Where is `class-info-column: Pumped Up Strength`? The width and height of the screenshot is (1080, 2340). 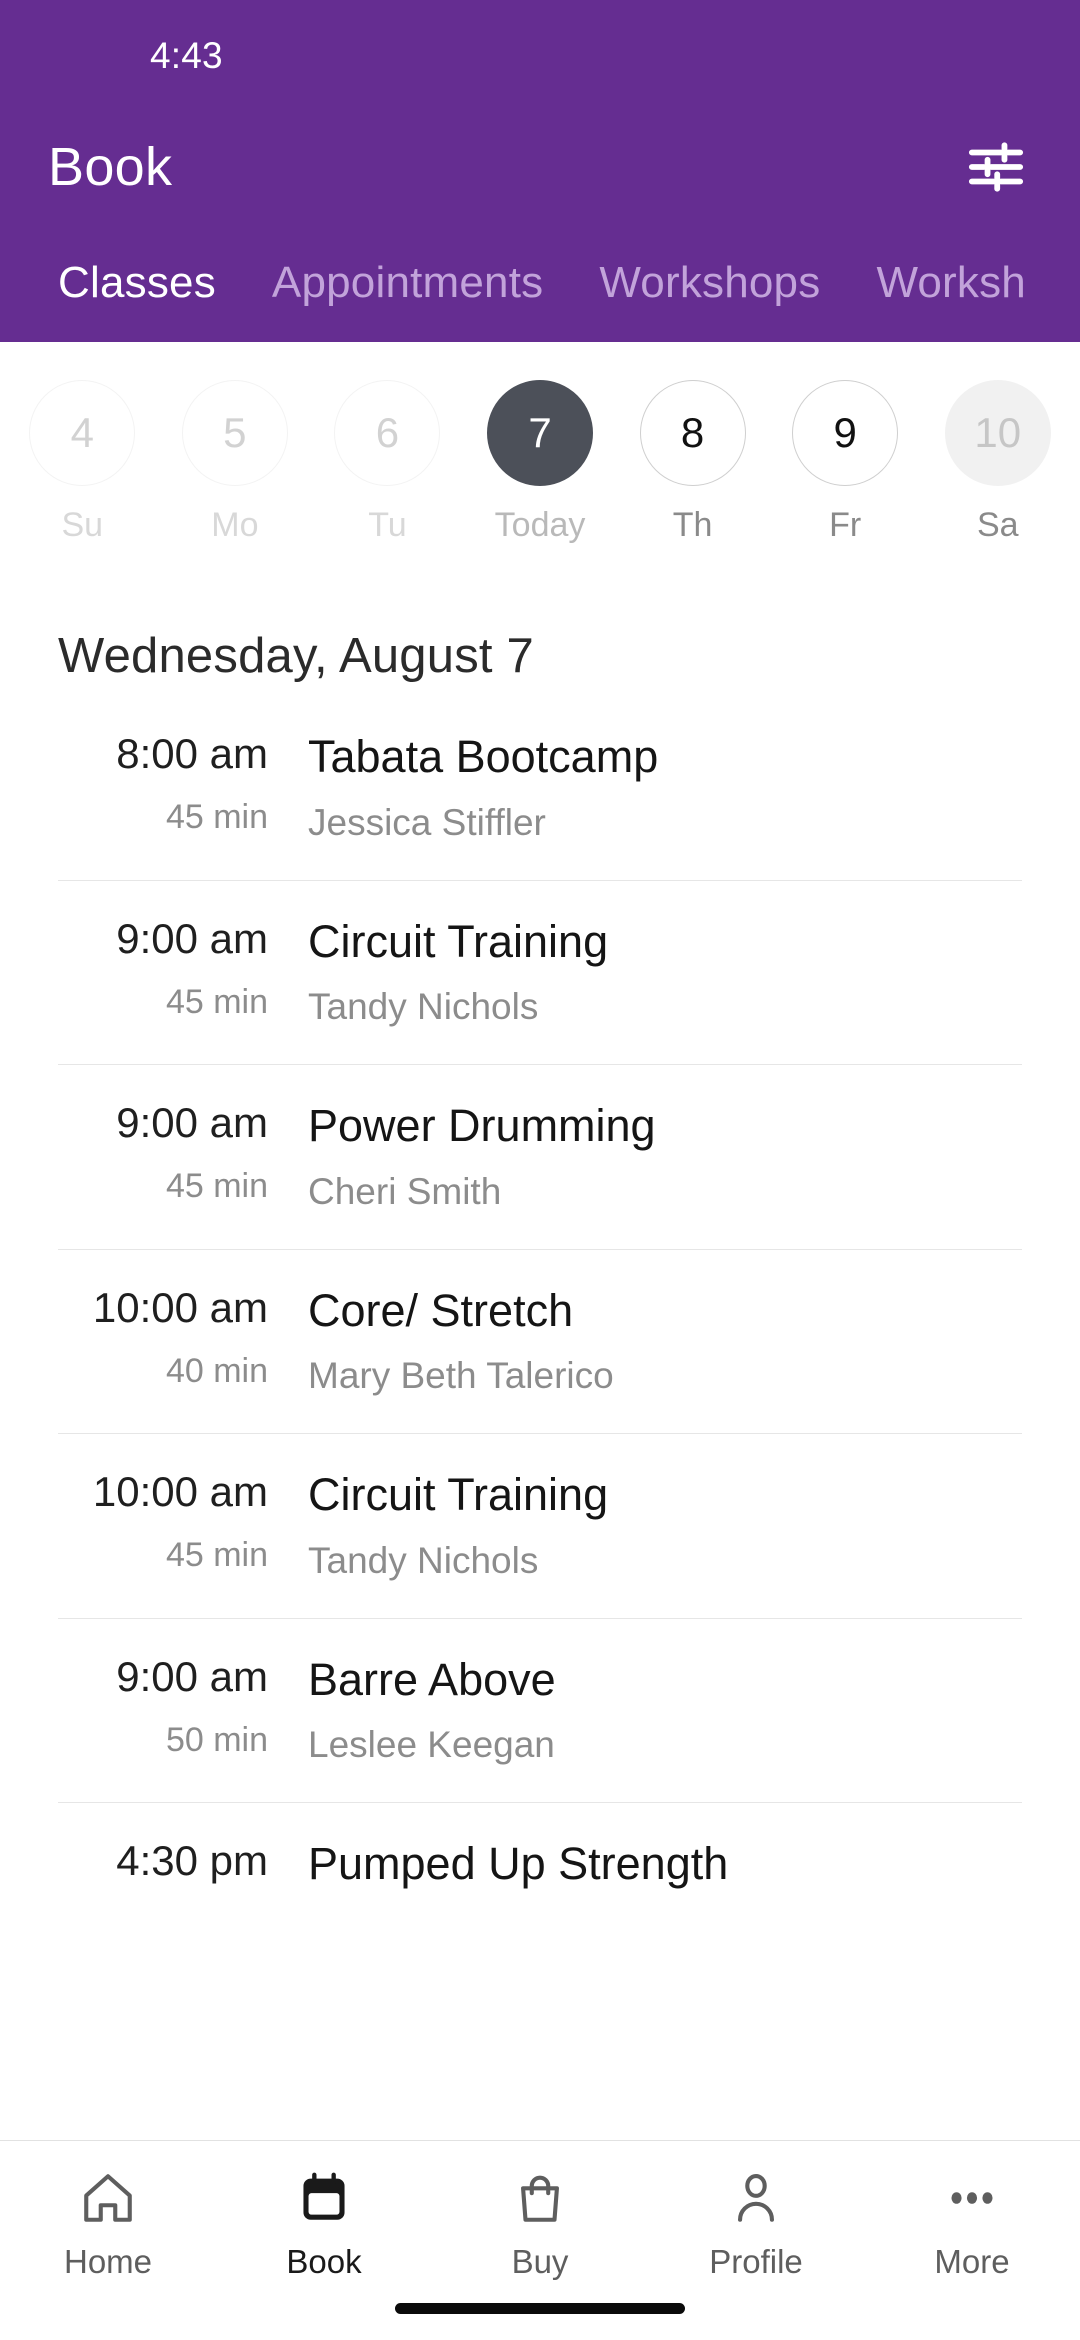 class-info-column: Pumped Up Strength is located at coordinates (660, 1874).